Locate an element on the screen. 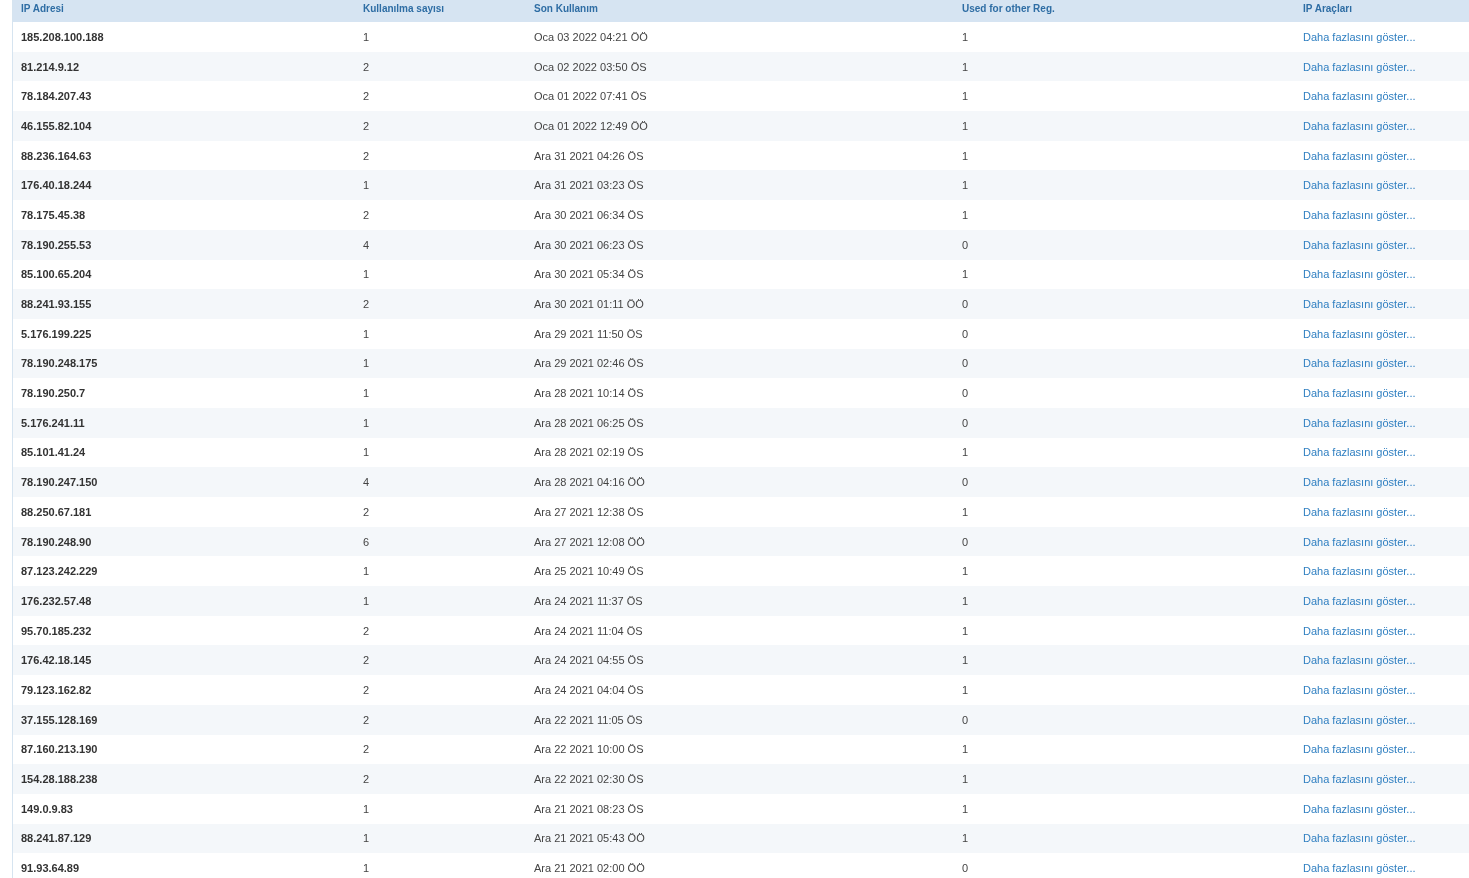 The image size is (1469, 878). table-cell: Ara 24 2021 11:37 ÖS is located at coordinates (740, 601).